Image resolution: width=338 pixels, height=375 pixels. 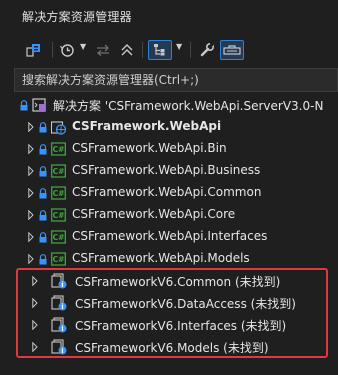 I want to click on pending-changes-button, so click(x=67, y=50).